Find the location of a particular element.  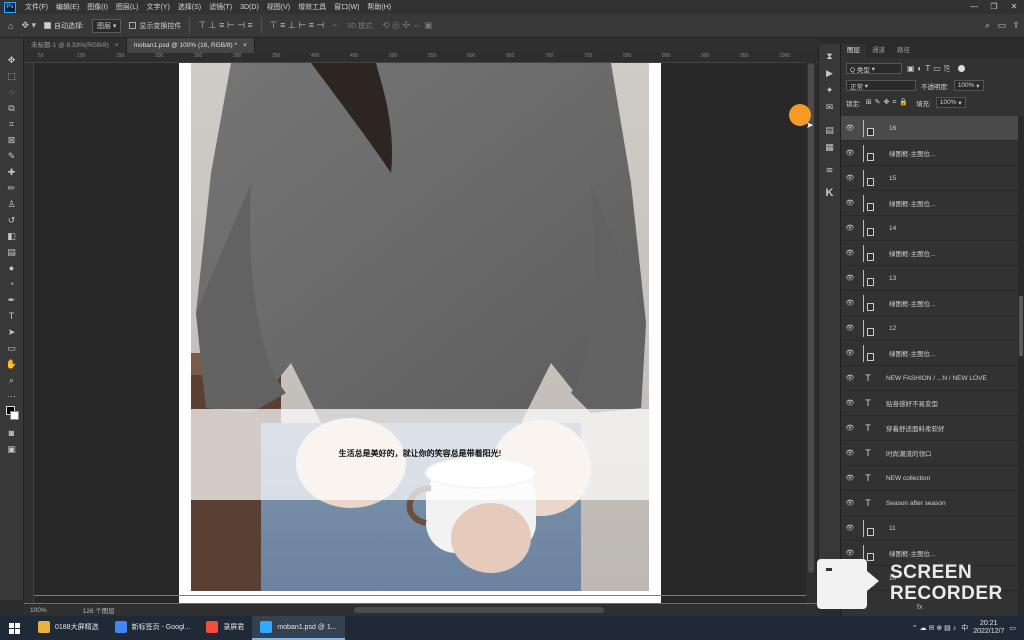

start-button is located at coordinates (14, 628).